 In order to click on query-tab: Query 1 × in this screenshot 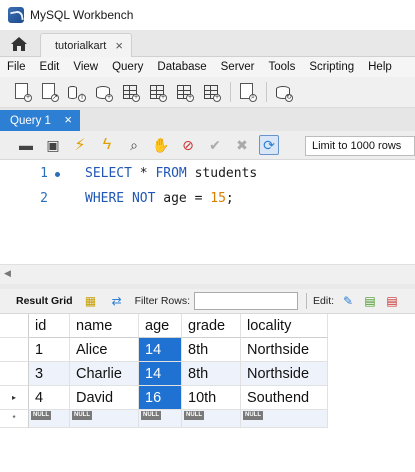, I will do `click(40, 120)`.